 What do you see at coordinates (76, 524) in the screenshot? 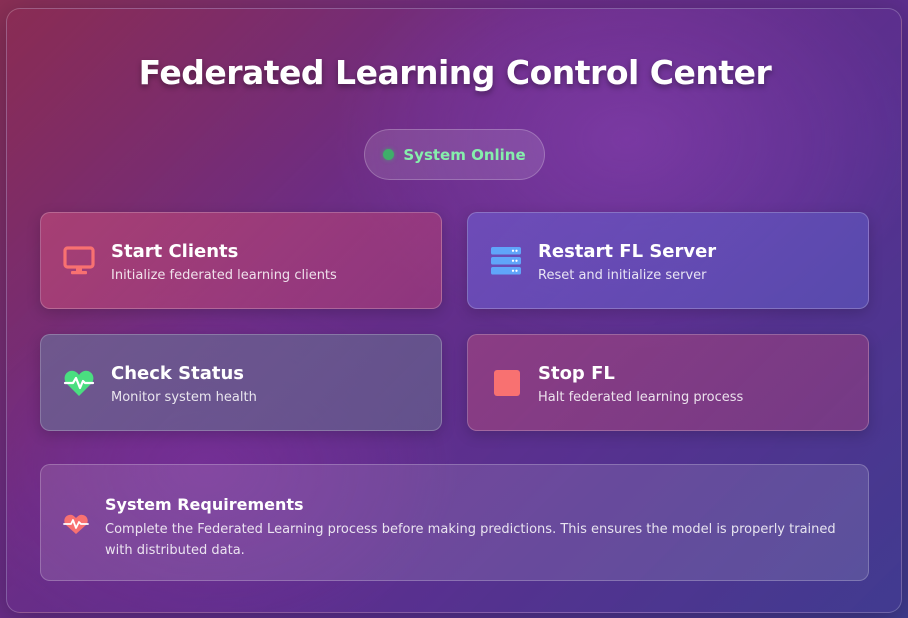
I see `heart-pulse-icon` at bounding box center [76, 524].